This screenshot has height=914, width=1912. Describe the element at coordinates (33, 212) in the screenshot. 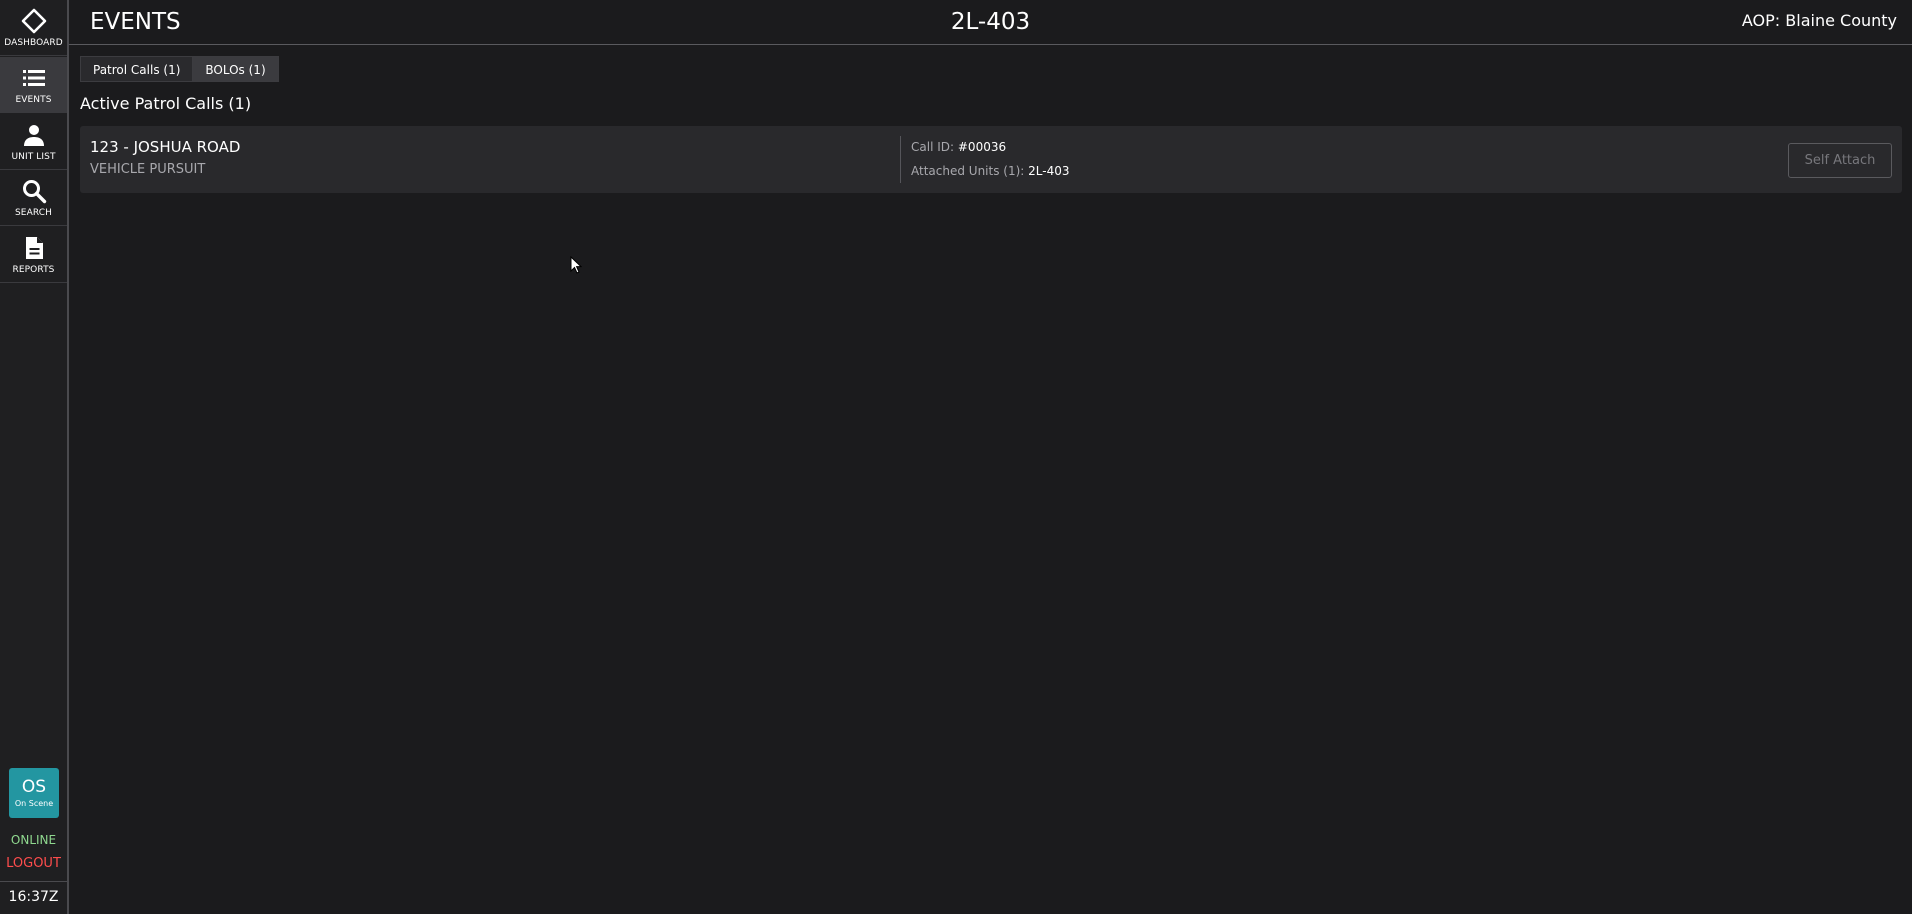

I see `sidebar-item-label: SEARCH` at that location.